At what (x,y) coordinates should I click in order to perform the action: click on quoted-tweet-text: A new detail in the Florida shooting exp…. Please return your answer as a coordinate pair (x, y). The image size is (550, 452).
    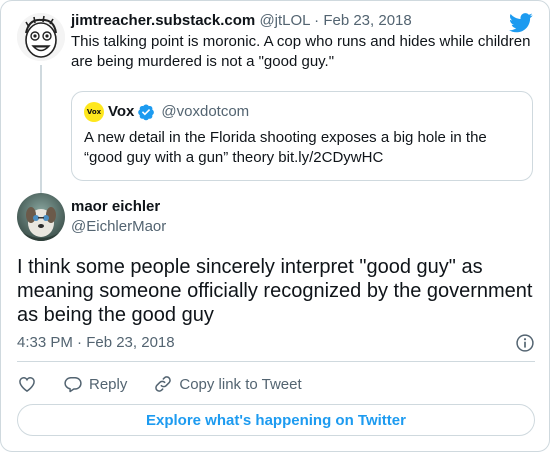
    Looking at the image, I should click on (285, 147).